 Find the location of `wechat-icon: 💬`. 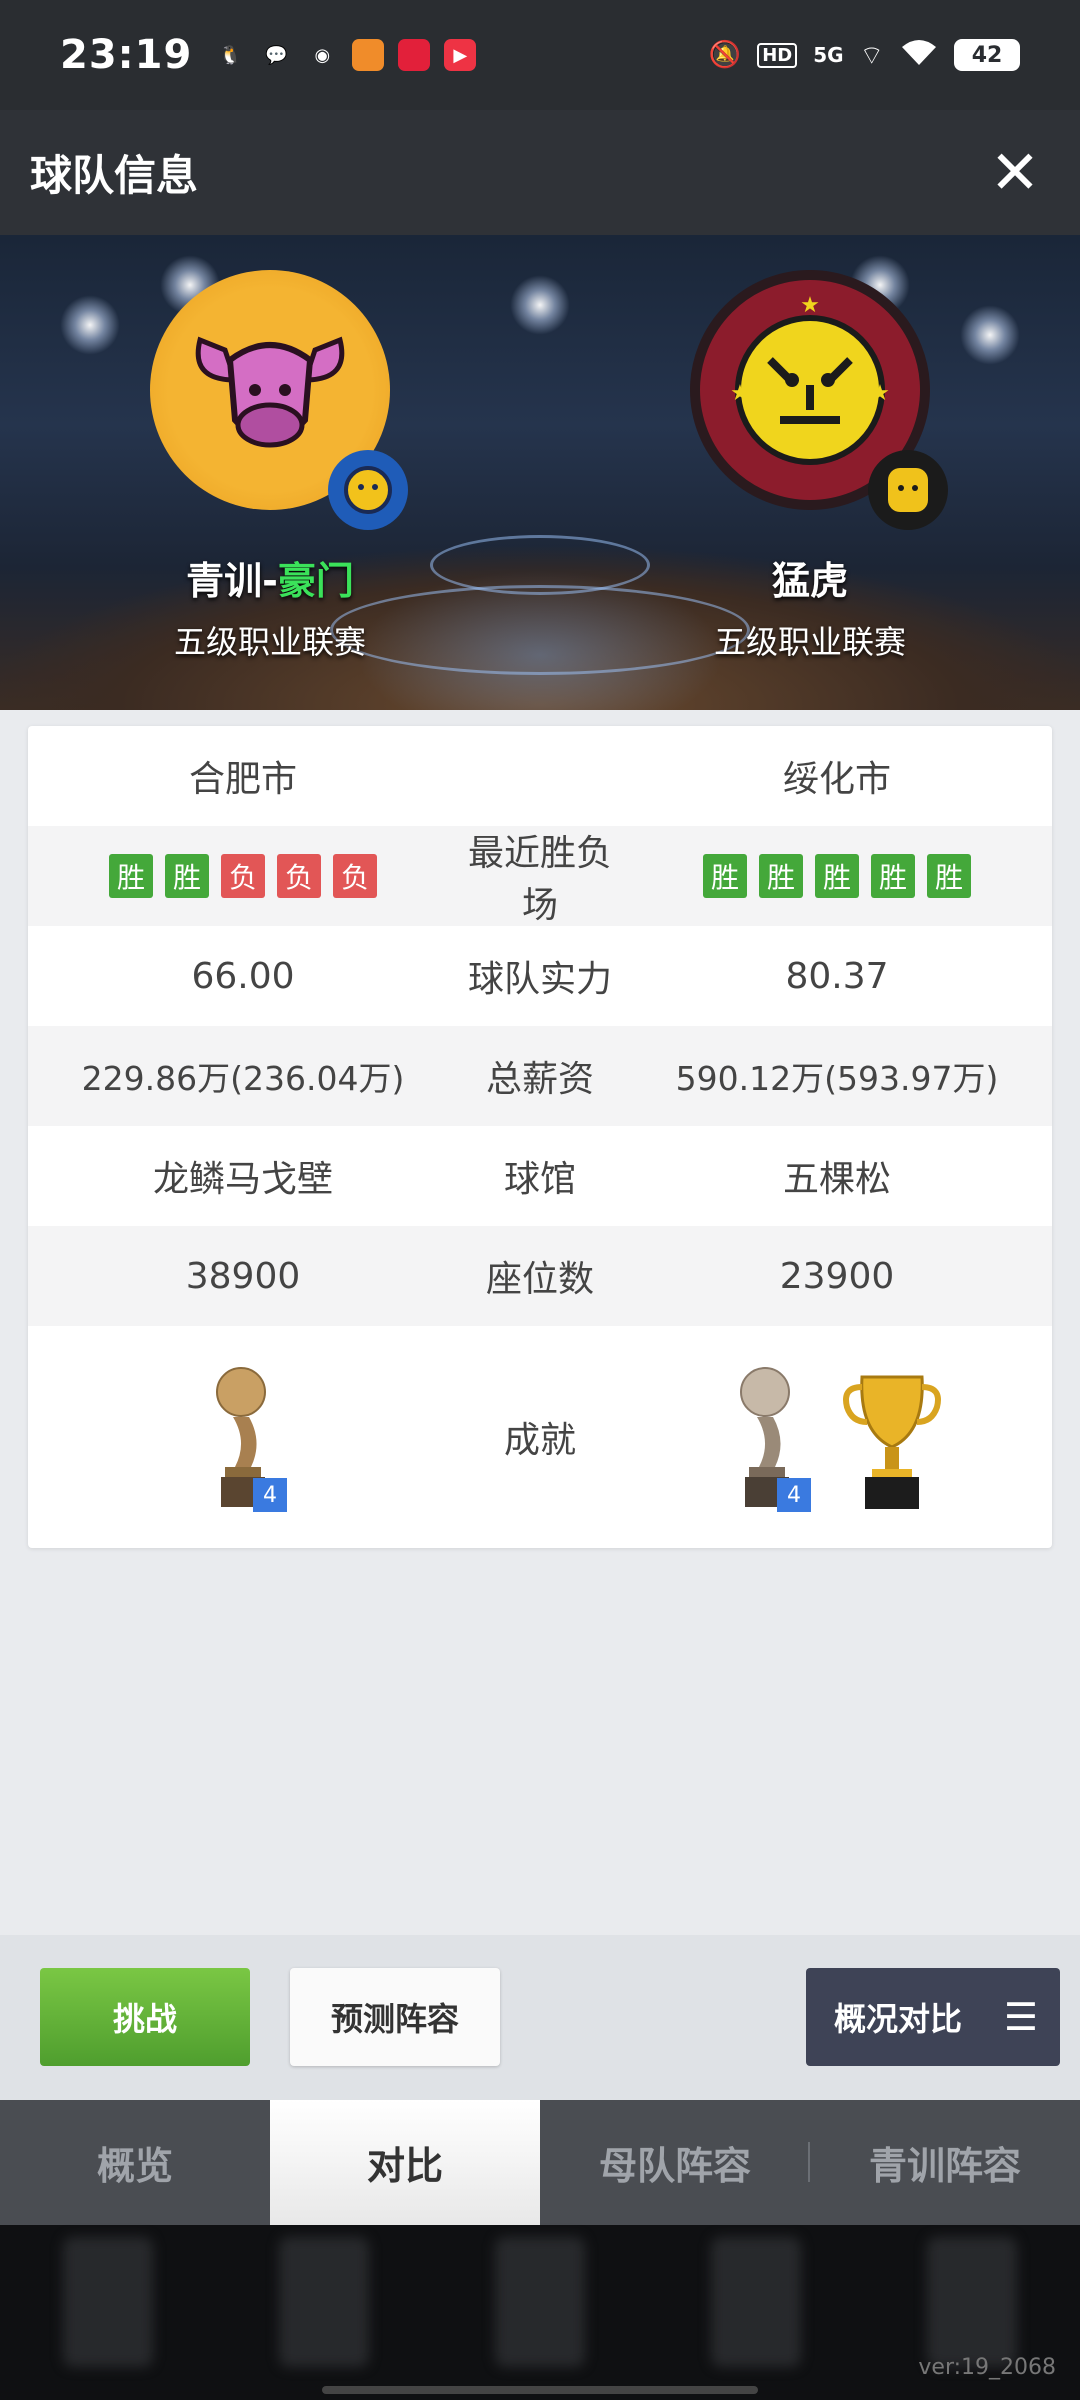

wechat-icon: 💬 is located at coordinates (276, 55).